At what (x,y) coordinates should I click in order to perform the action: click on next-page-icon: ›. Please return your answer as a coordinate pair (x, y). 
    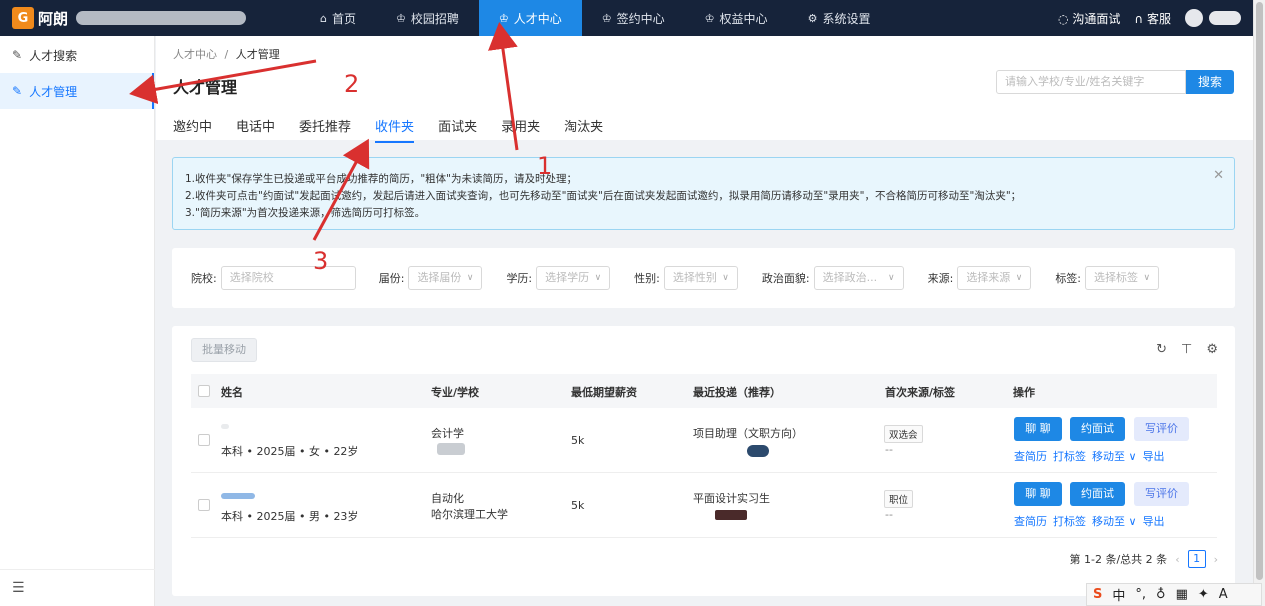
    Looking at the image, I should click on (1216, 559).